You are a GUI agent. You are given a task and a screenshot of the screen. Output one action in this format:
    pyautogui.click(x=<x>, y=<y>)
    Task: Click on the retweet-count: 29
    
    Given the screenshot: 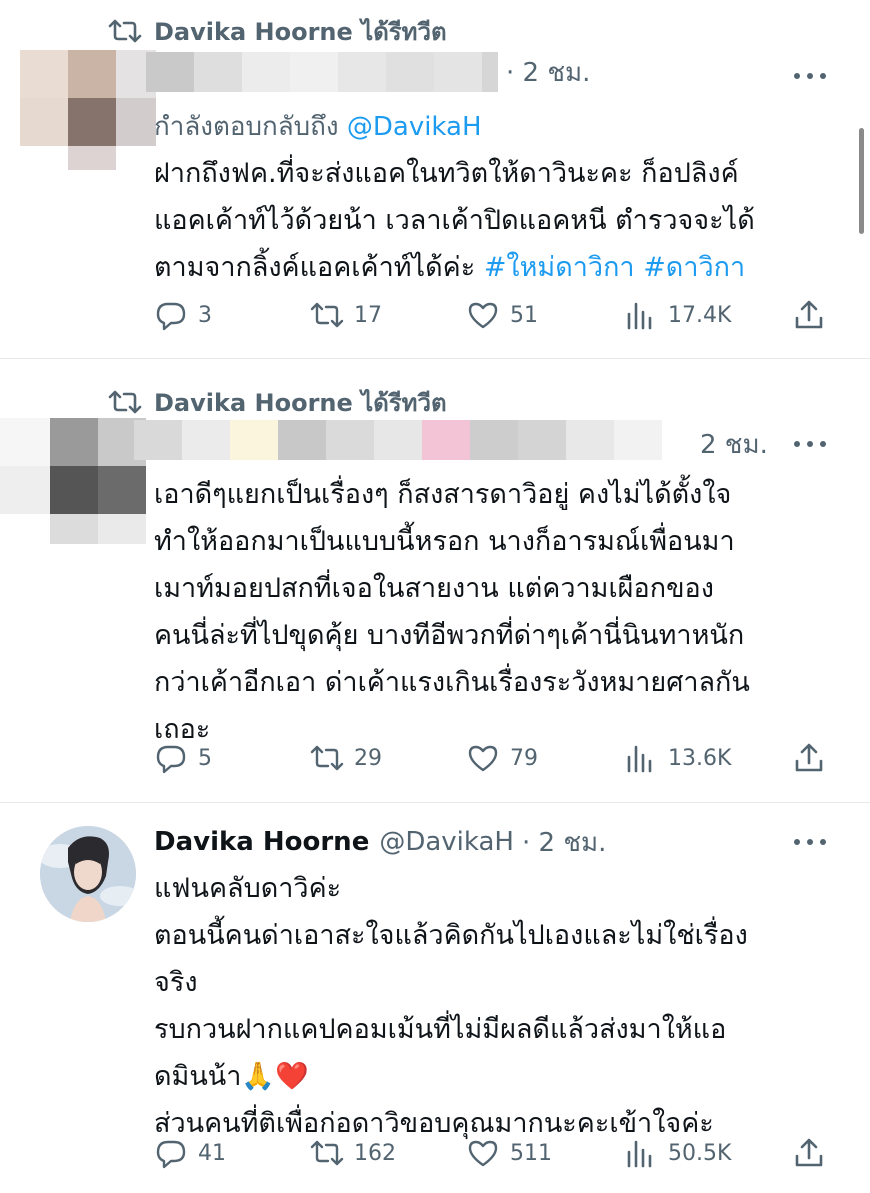 What is the action you would take?
    pyautogui.click(x=368, y=758)
    